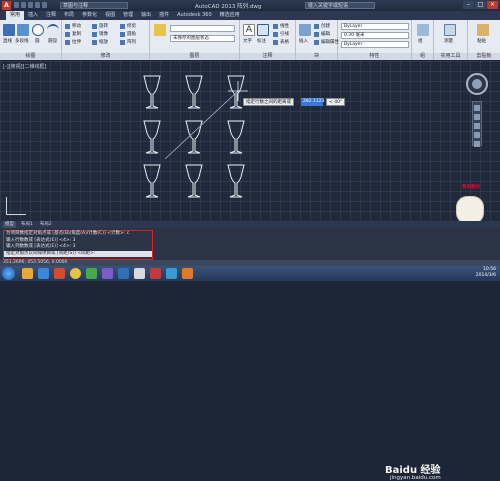 The image size is (500, 481). Describe the element at coordinates (322, 34) in the screenshot. I see `edit-block-tool: 编辑` at that location.